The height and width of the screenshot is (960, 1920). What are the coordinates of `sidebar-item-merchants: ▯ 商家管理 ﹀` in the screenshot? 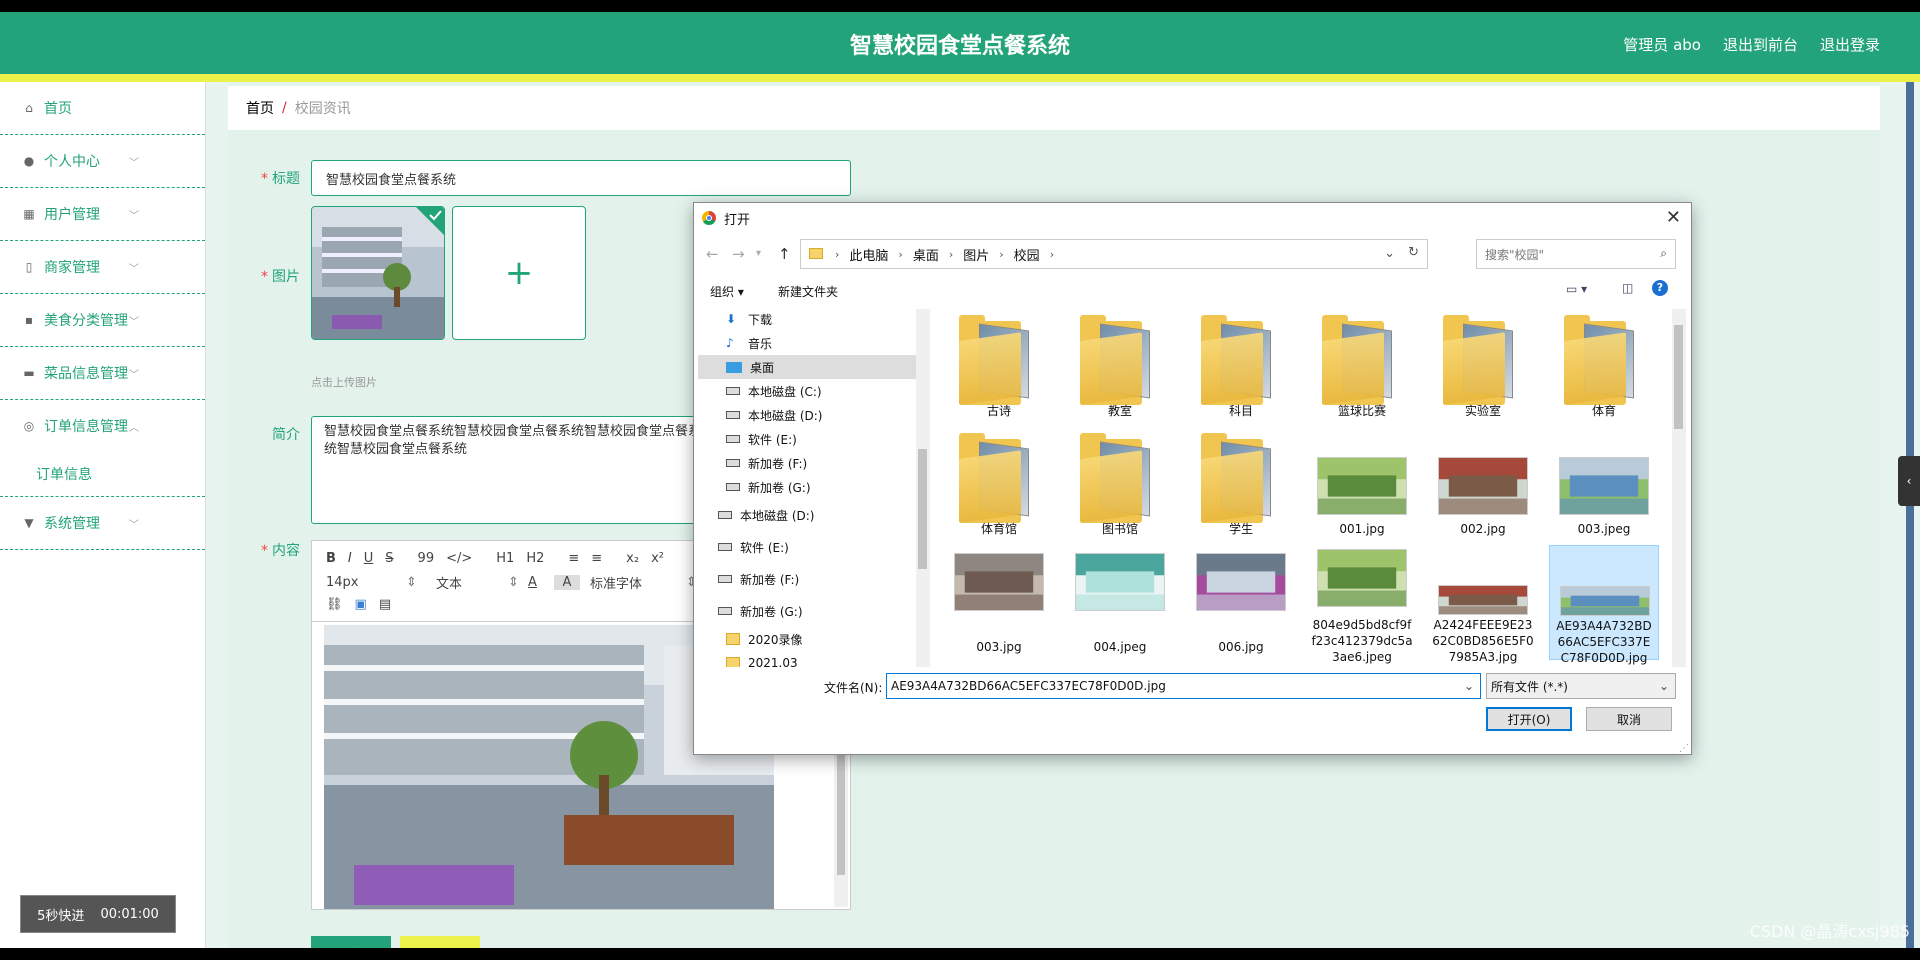 It's located at (102, 267).